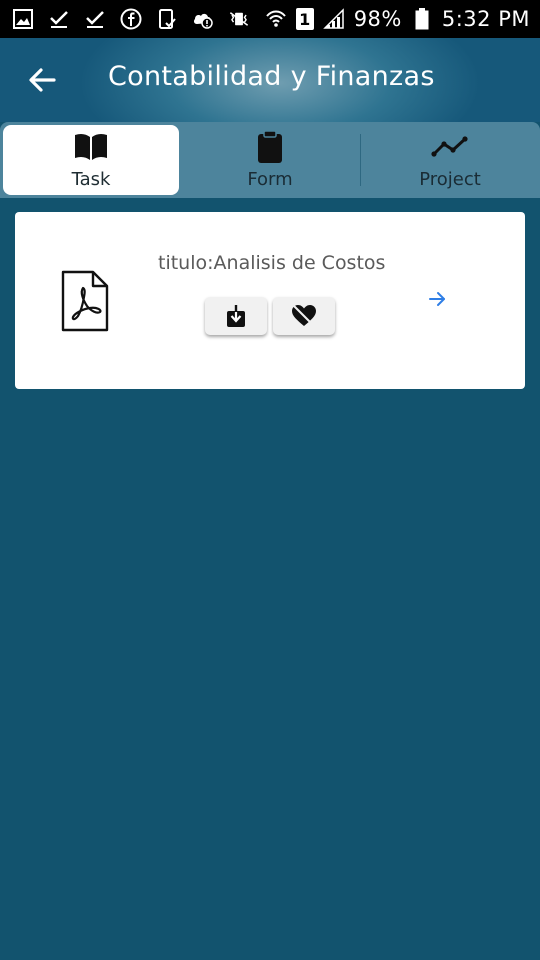  What do you see at coordinates (23, 19) in the screenshot?
I see `gallery-icon` at bounding box center [23, 19].